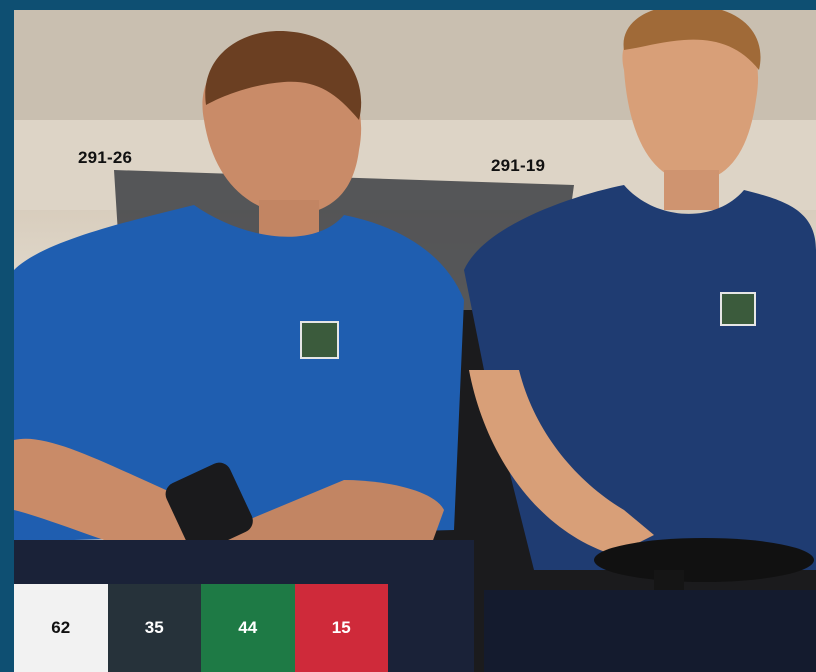  I want to click on left-model-neck, so click(289, 220).